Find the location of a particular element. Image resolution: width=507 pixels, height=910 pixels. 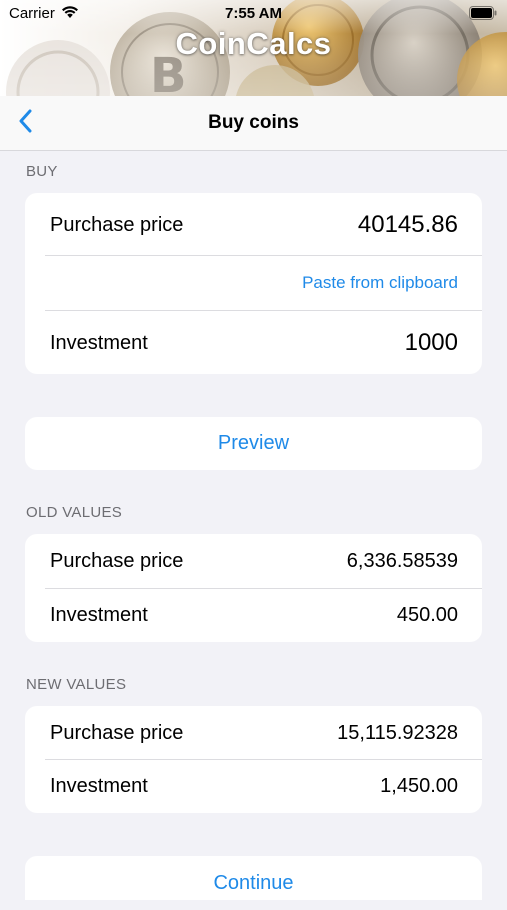

status-bar: Carrier 7:55 AM is located at coordinates (253, 15).